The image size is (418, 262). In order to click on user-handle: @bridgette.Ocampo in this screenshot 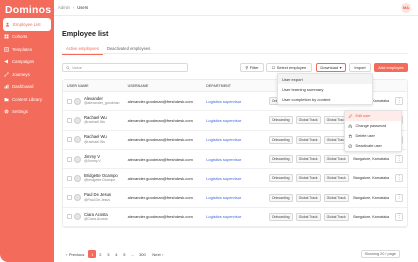, I will do `click(100, 180)`.